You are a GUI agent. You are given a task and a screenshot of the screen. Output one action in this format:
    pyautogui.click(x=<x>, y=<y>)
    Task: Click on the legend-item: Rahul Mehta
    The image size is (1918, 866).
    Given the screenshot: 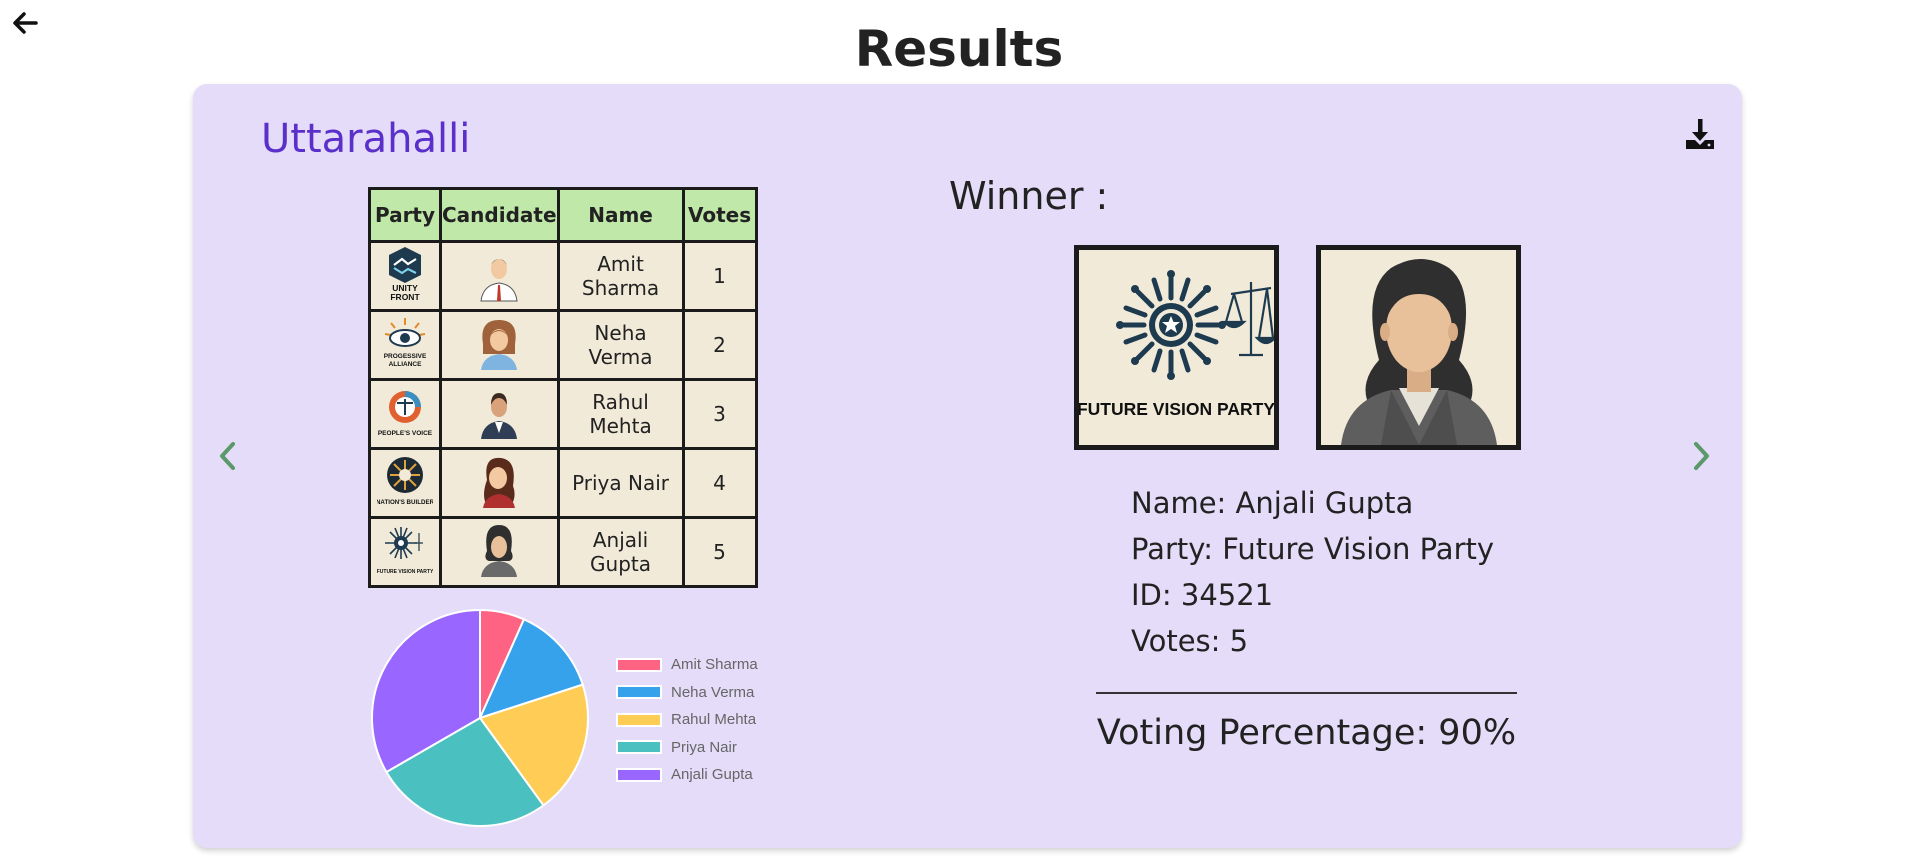 What is the action you would take?
    pyautogui.click(x=687, y=720)
    